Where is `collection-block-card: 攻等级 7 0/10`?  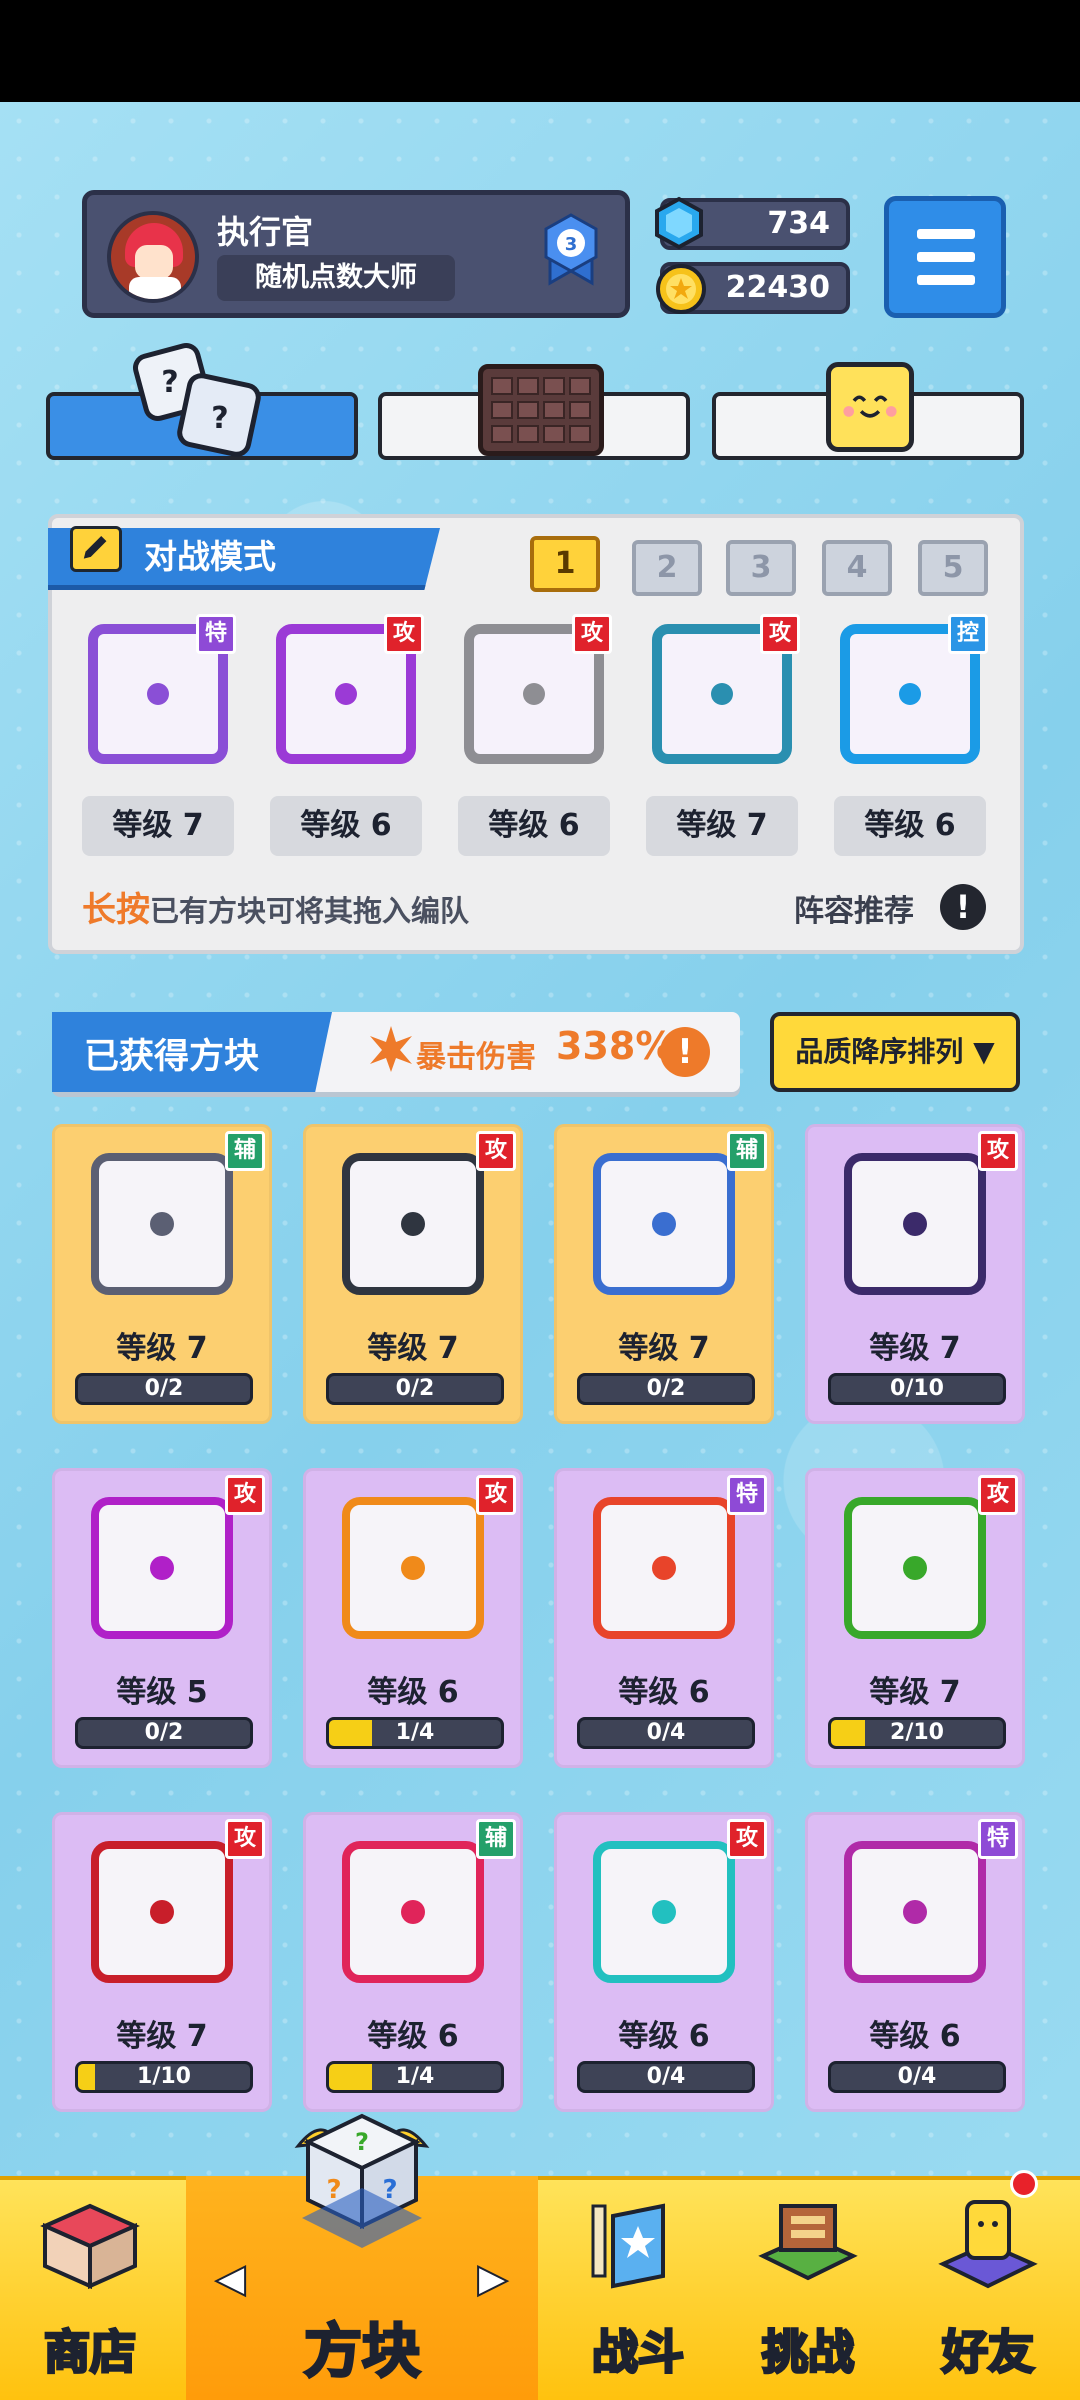 collection-block-card: 攻等级 7 0/10 is located at coordinates (915, 1274).